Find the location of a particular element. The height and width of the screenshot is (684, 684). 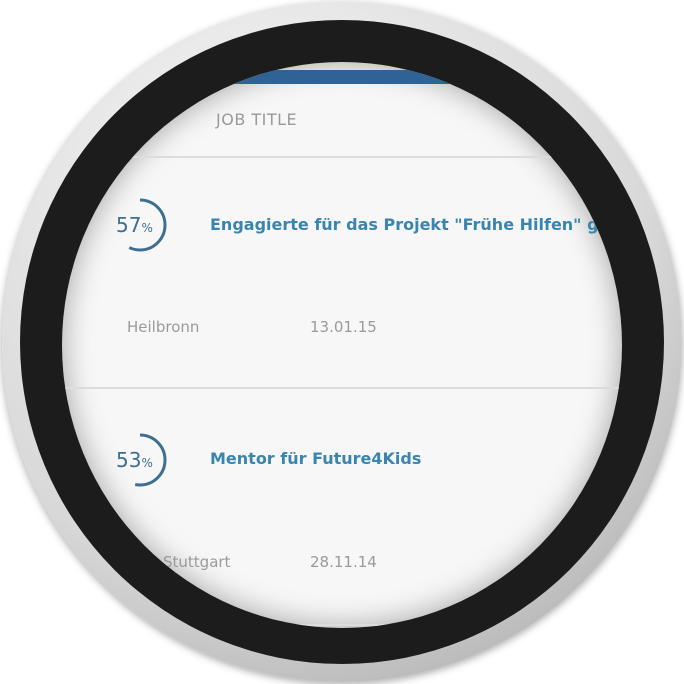

job-location: Heilbronn is located at coordinates (163, 327).